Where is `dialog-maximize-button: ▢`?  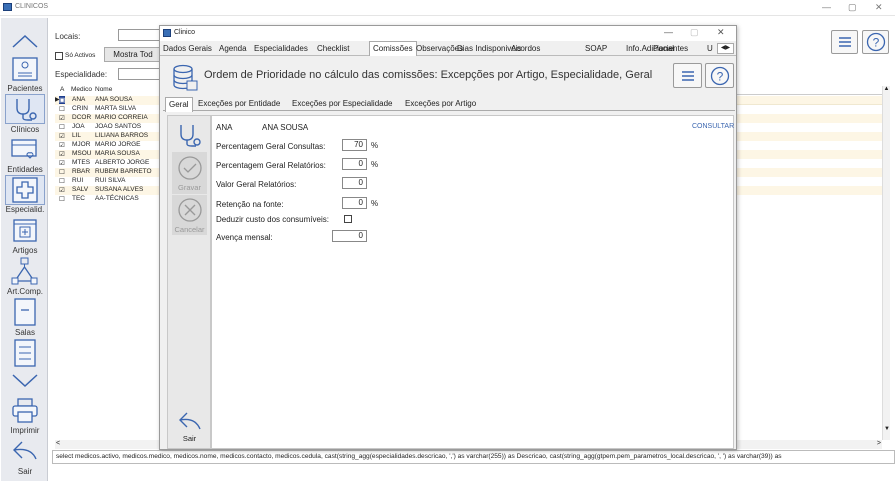
dialog-maximize-button: ▢ is located at coordinates (694, 32).